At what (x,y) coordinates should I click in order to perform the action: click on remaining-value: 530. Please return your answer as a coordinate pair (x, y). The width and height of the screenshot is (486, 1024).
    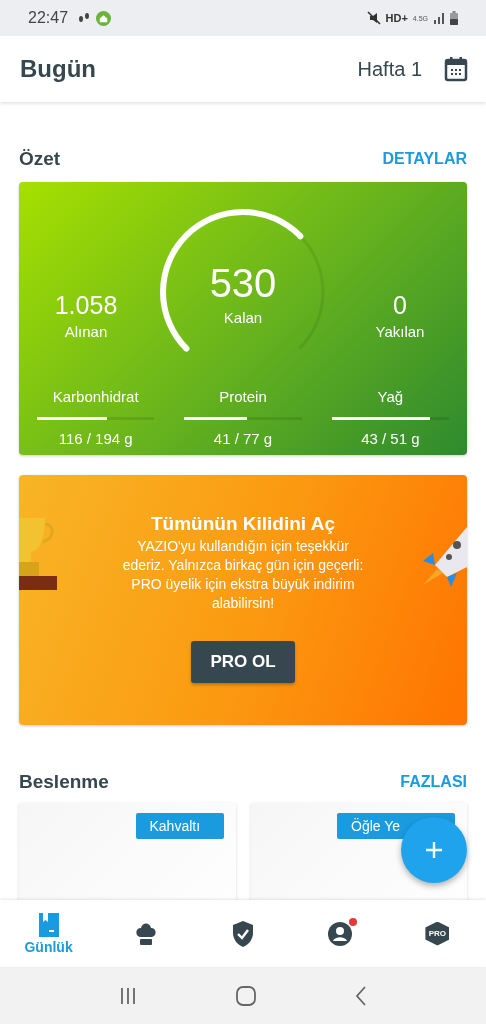
    Looking at the image, I should click on (243, 283).